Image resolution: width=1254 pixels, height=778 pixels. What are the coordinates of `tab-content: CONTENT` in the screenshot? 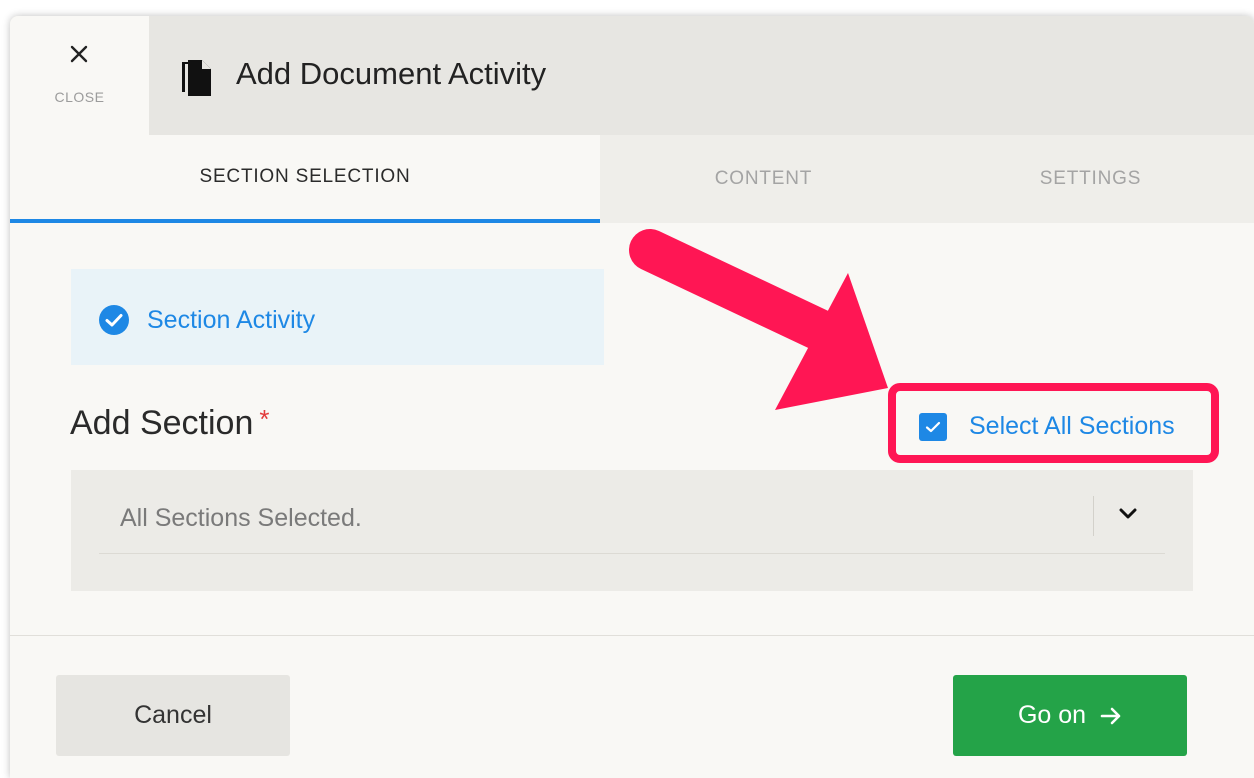 It's located at (763, 179).